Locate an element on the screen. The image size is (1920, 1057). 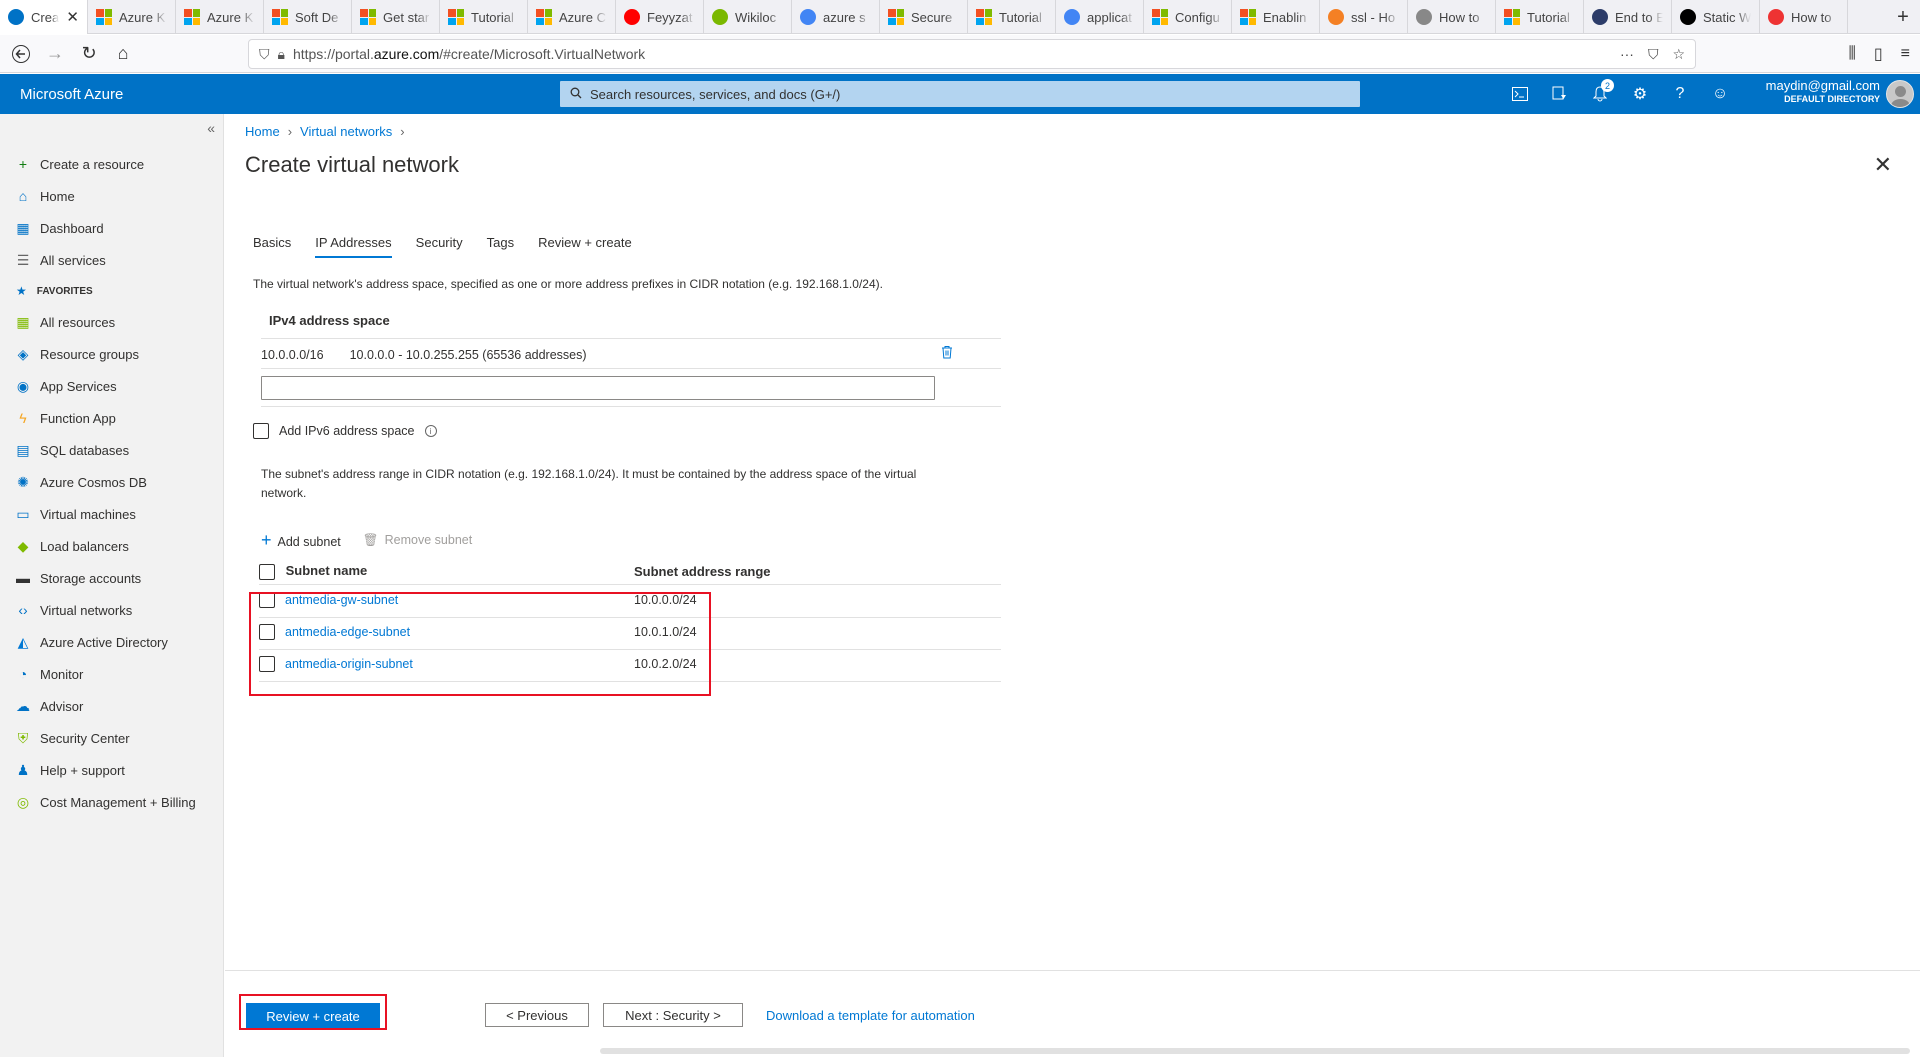
sidebar-item-function-app: ϟ Function App is located at coordinates (112, 418).